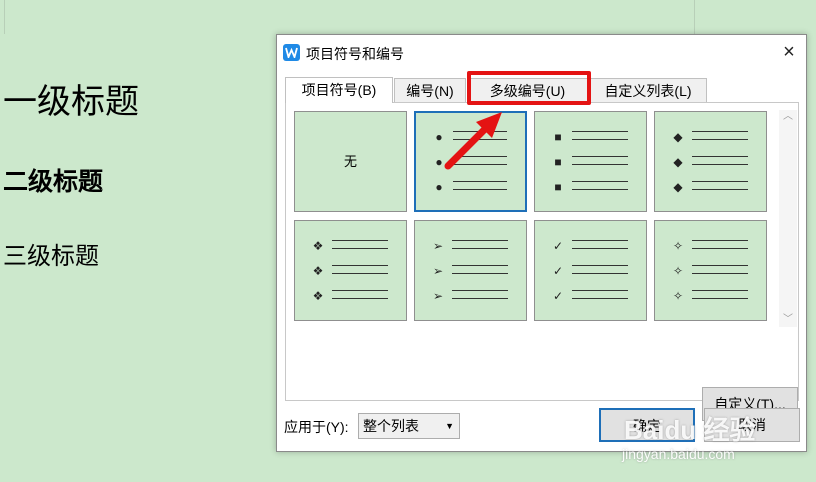 The image size is (816, 482). What do you see at coordinates (355, 54) in the screenshot?
I see `dialog-title: 项目符号和编号` at bounding box center [355, 54].